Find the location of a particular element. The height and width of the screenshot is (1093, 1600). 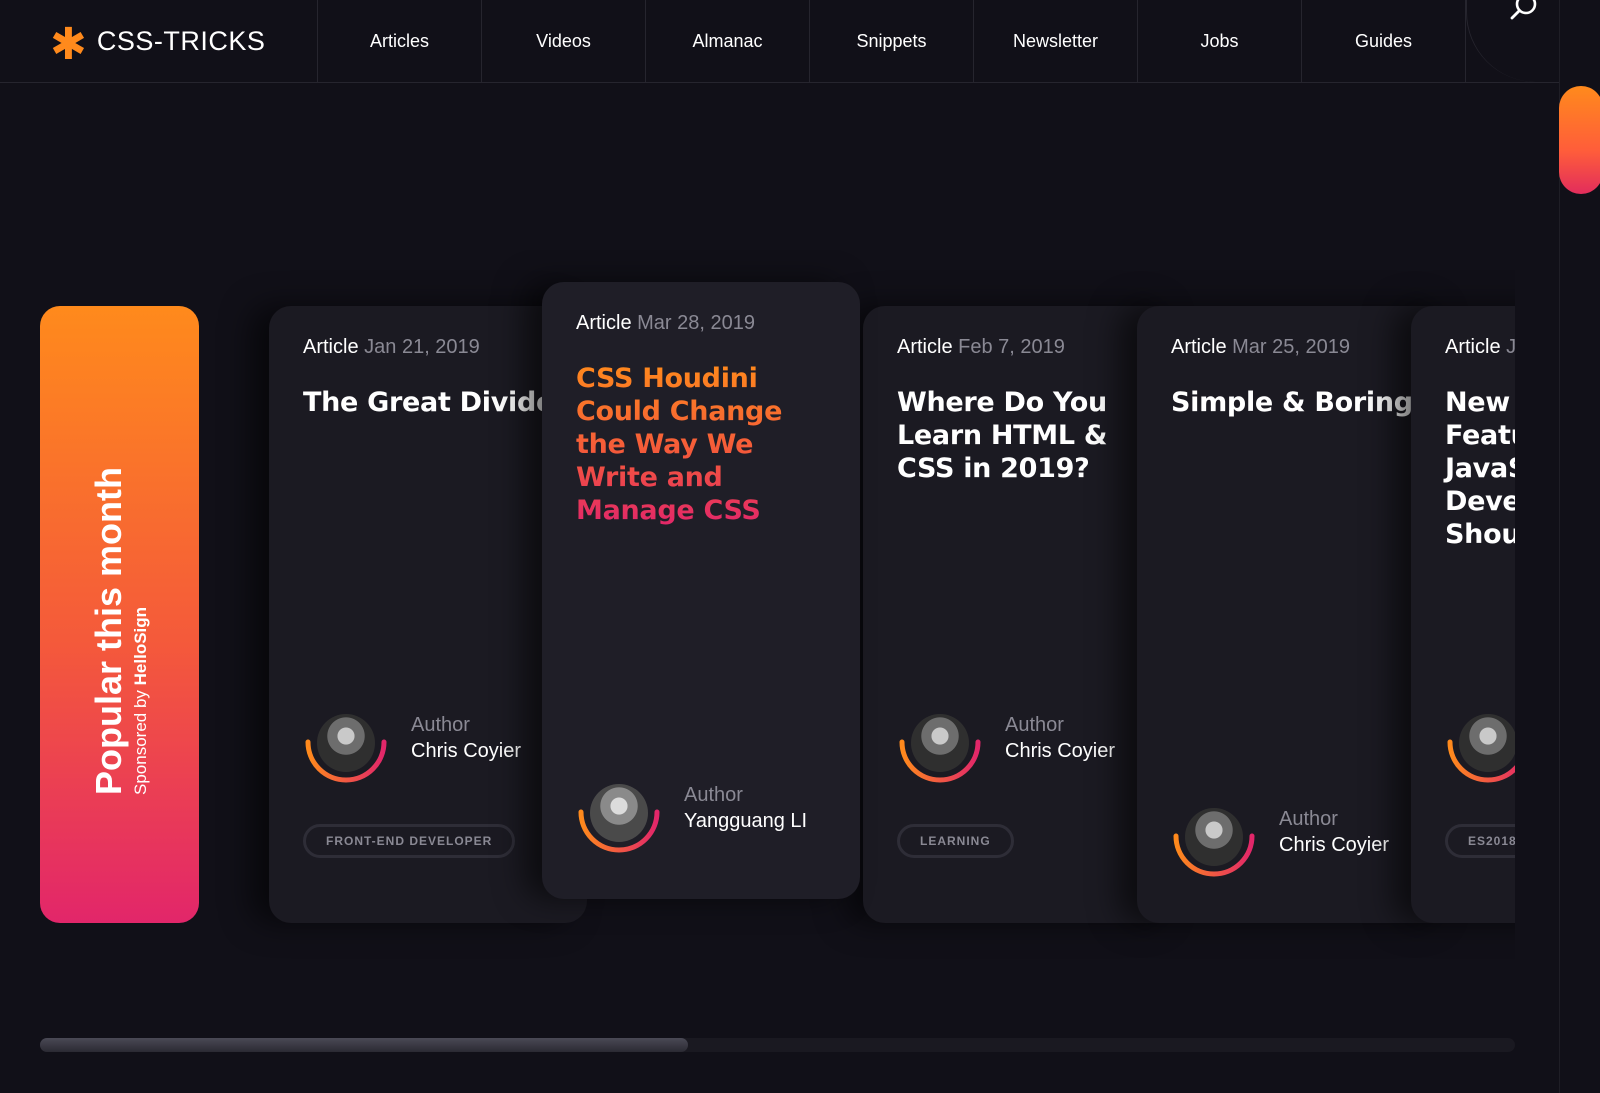

nav-snippets: Snippets is located at coordinates (892, 41).